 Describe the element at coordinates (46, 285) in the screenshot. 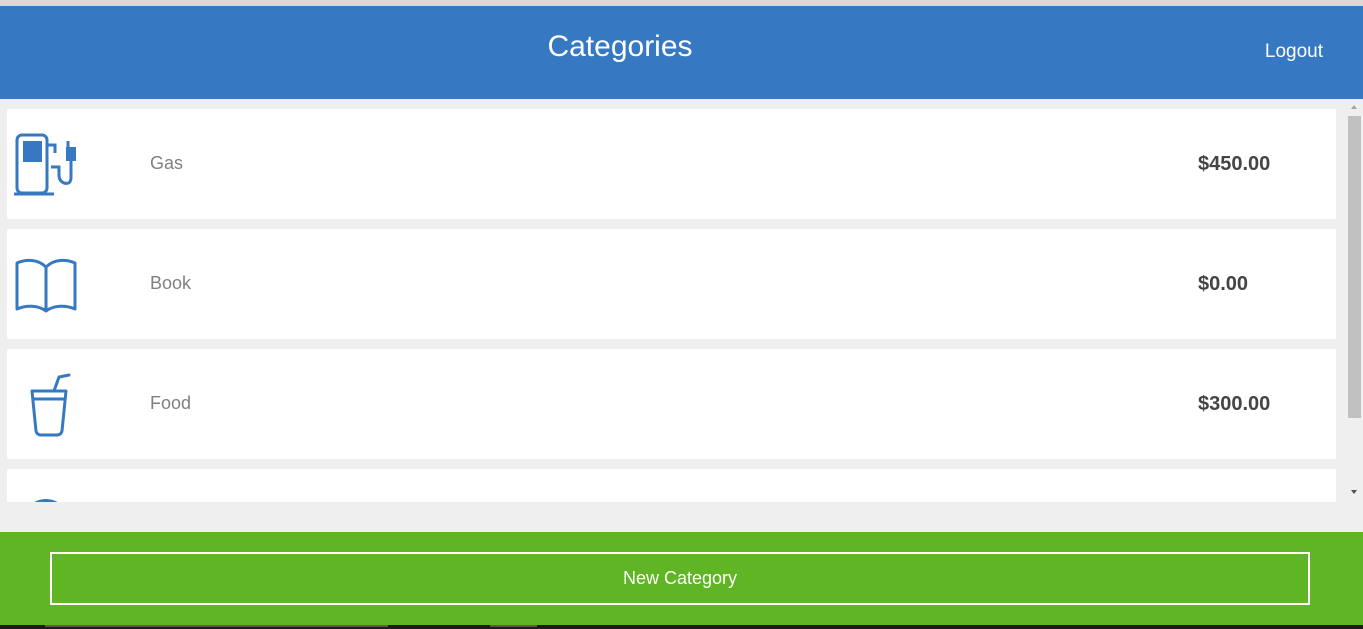

I see `book-icon` at that location.